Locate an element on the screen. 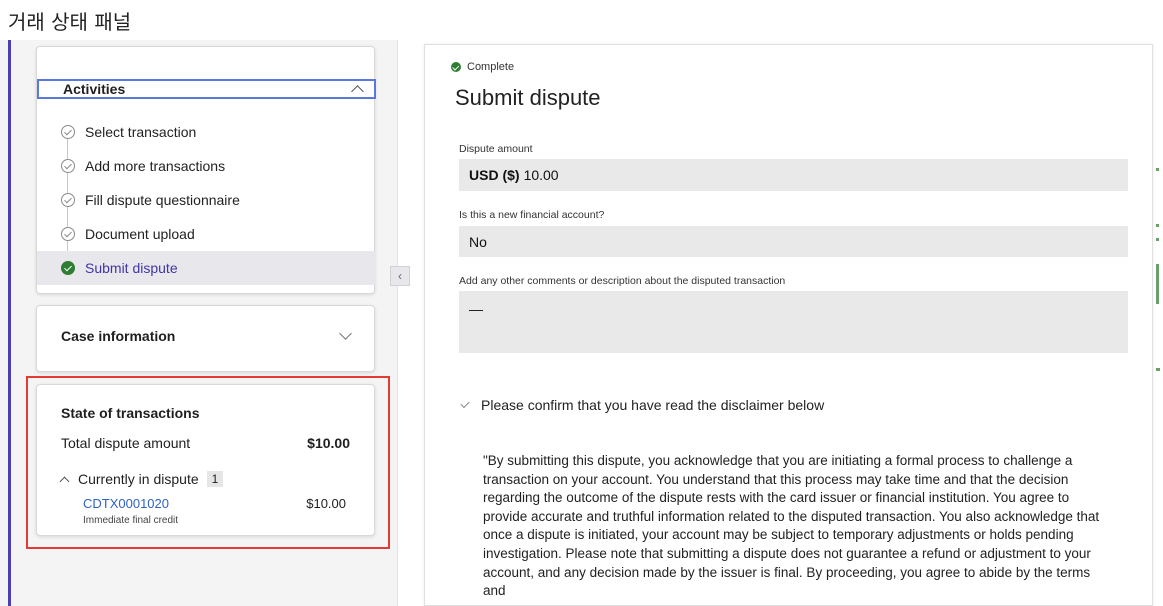  sidebar-accent-bar is located at coordinates (9, 323).